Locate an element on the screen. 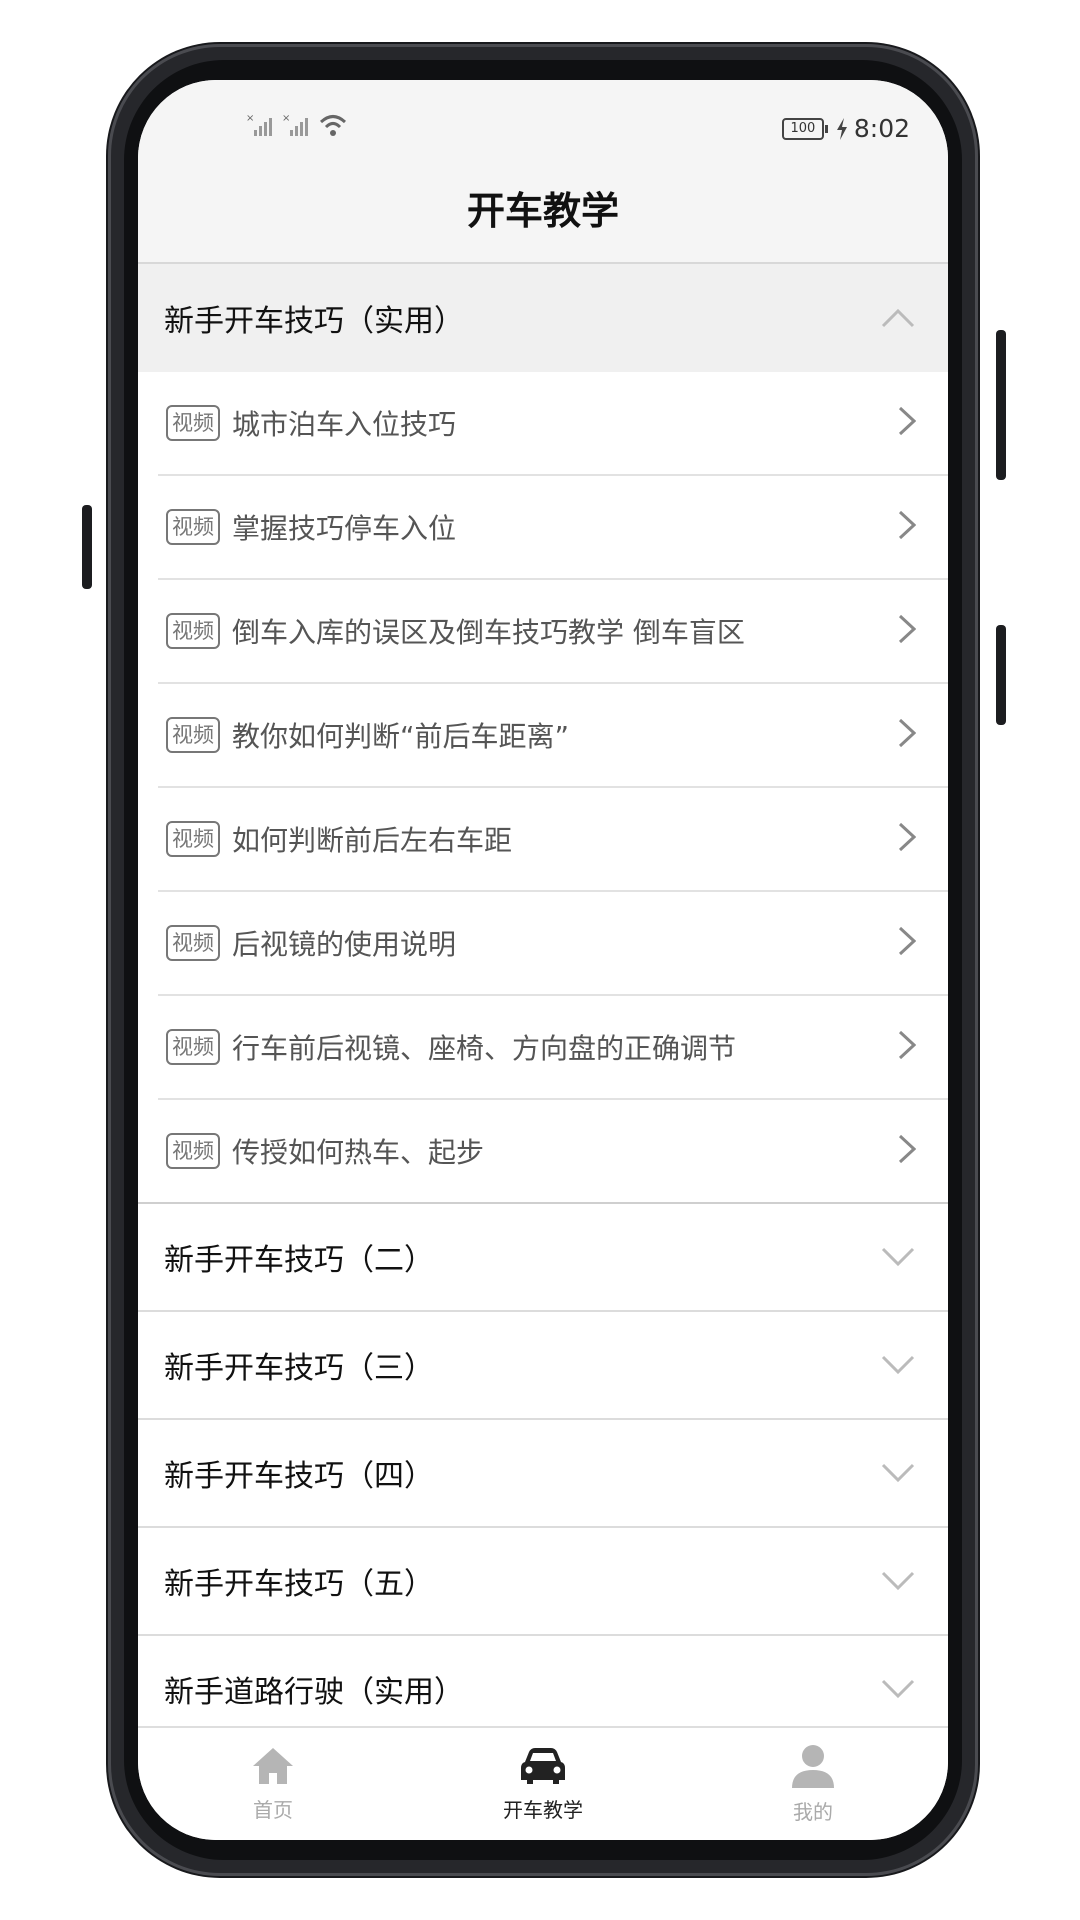  bottom-tab-bar: 首页 开车教学 我的 is located at coordinates (543, 1783).